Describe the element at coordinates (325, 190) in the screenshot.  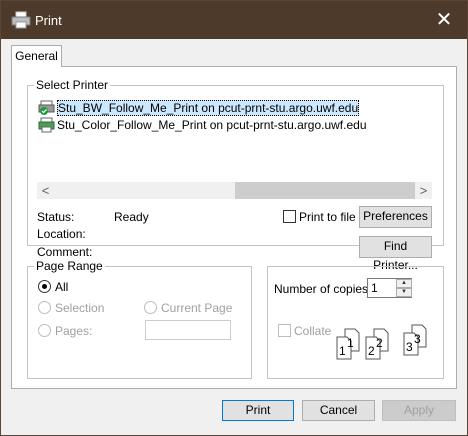
I see `scrollbar-thumb` at that location.